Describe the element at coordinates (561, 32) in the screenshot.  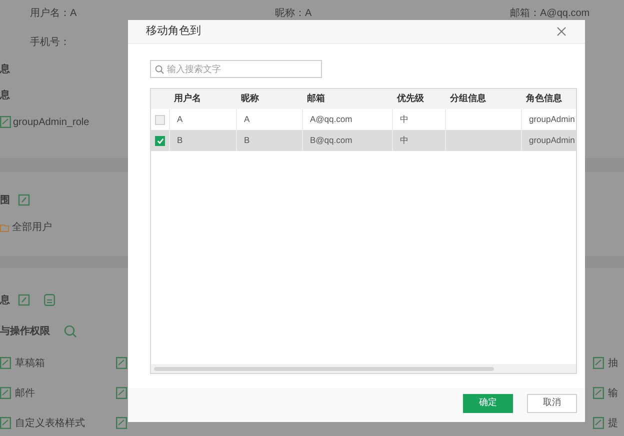
I see `close-button` at that location.